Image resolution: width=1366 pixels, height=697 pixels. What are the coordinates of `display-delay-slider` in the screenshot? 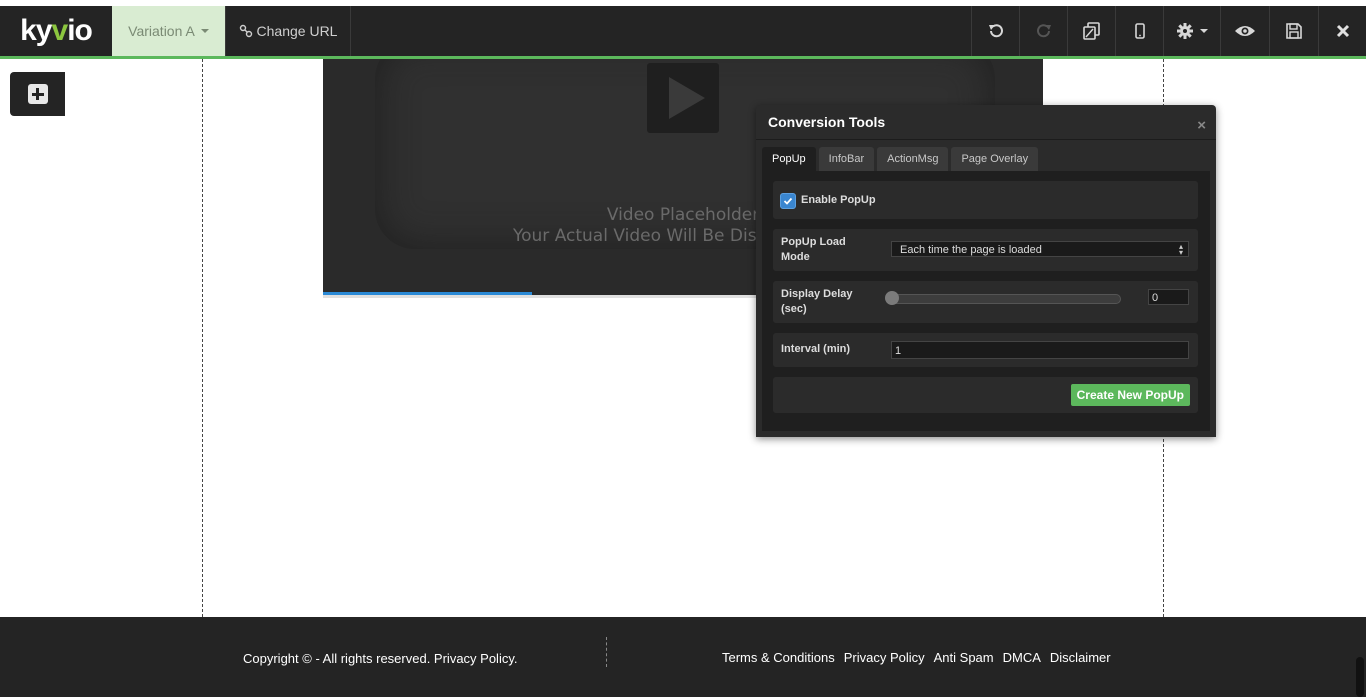 It's located at (1006, 299).